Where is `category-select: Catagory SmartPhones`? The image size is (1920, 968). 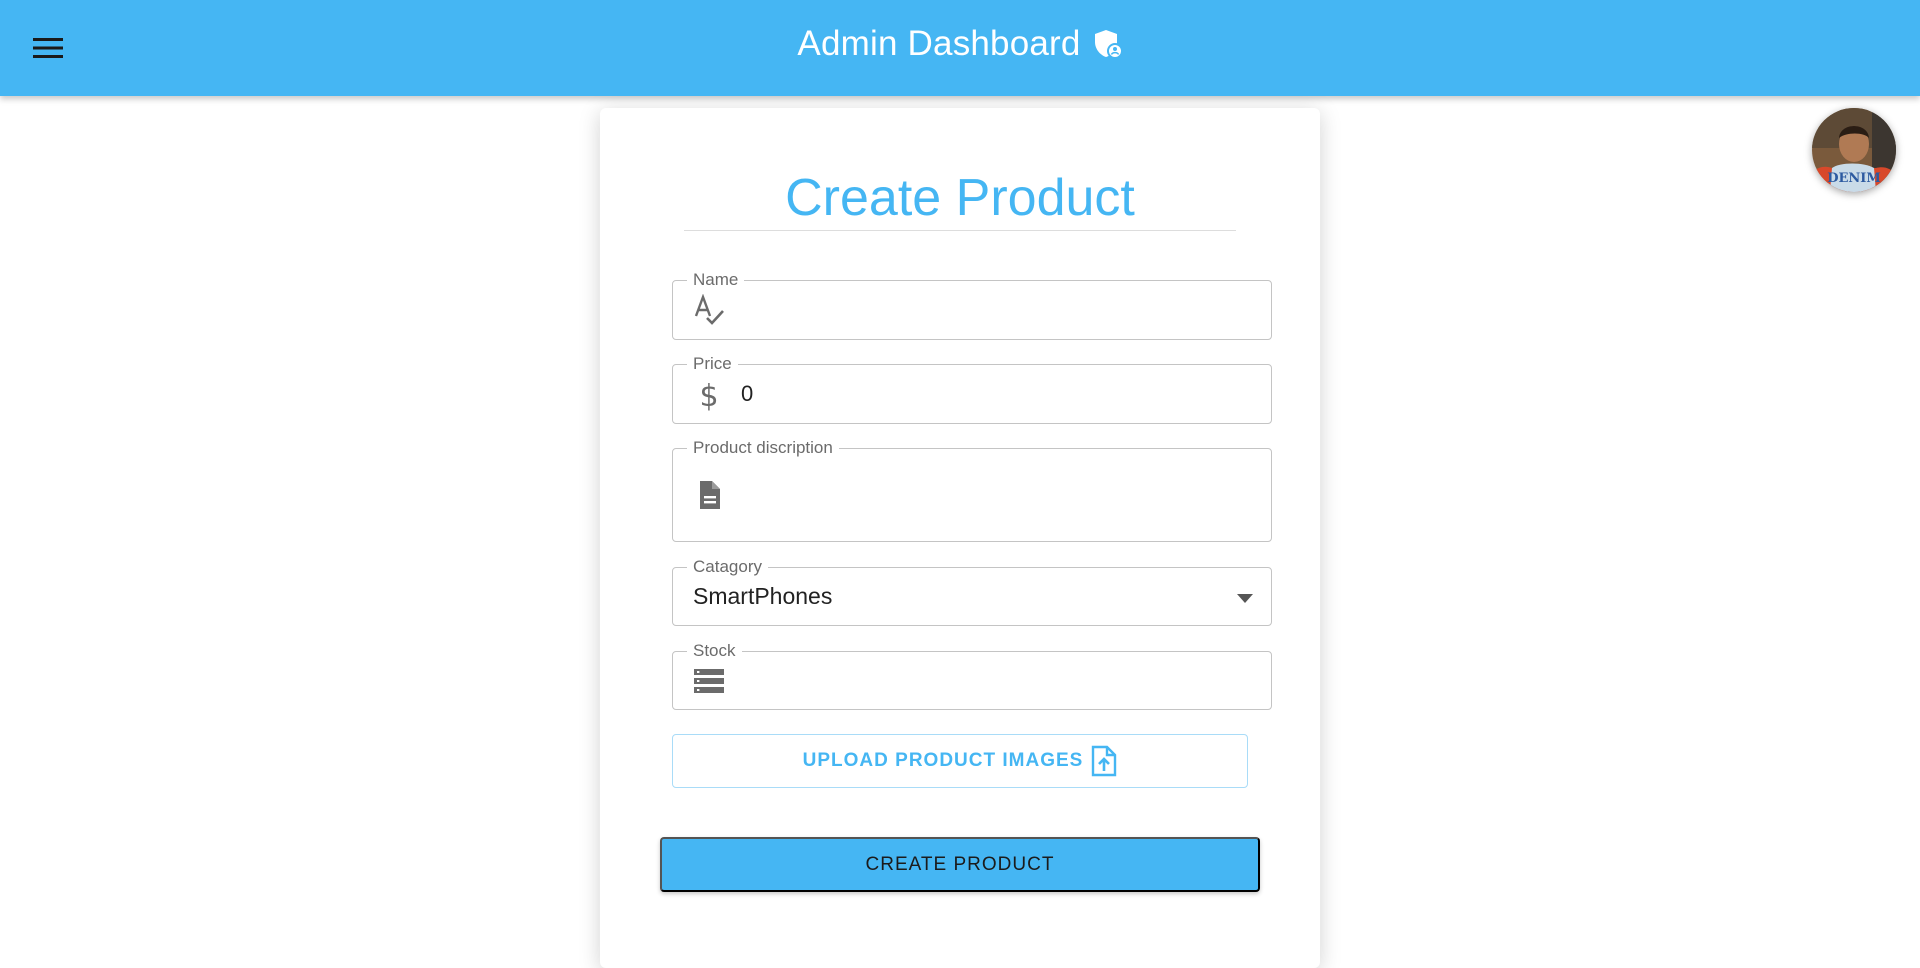 category-select: Catagory SmartPhones is located at coordinates (972, 591).